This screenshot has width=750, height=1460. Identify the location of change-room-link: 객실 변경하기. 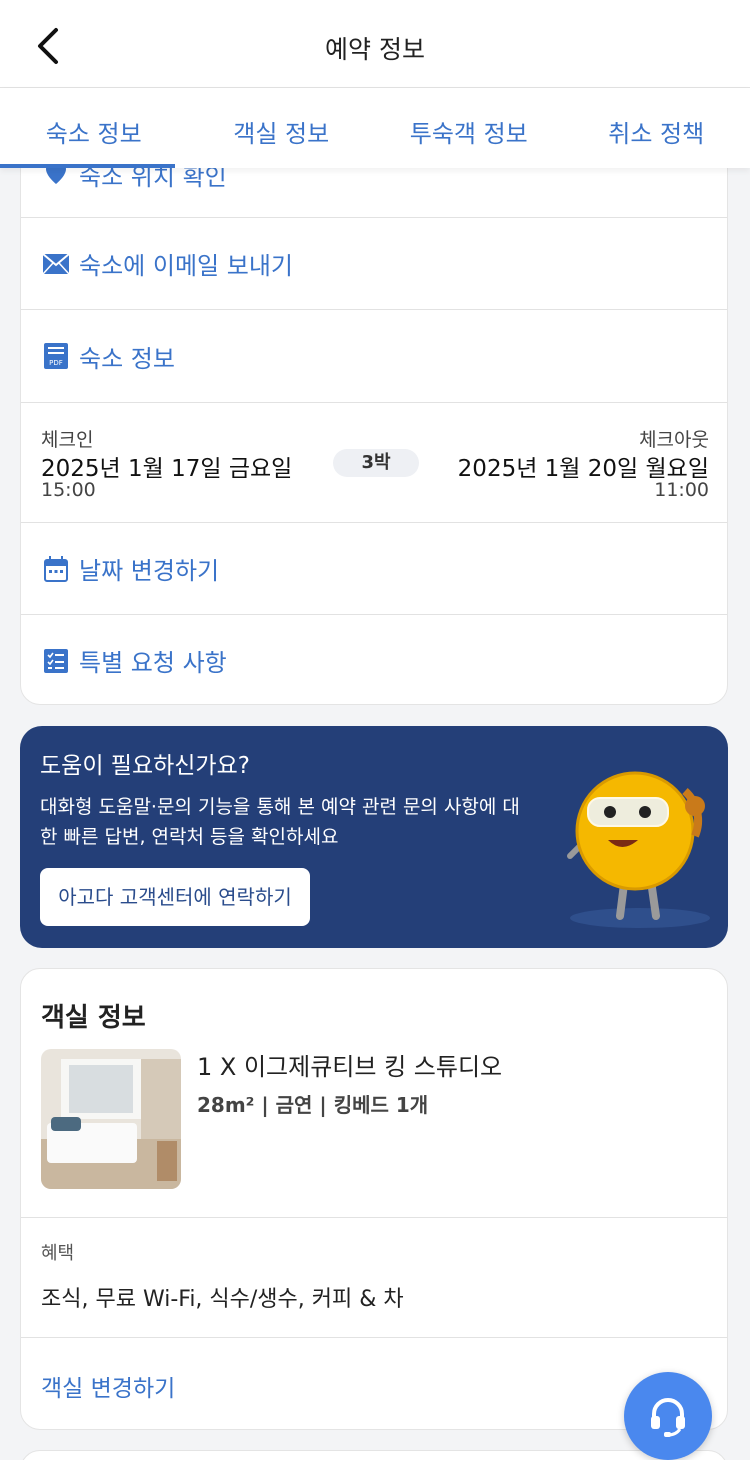
(108, 1386).